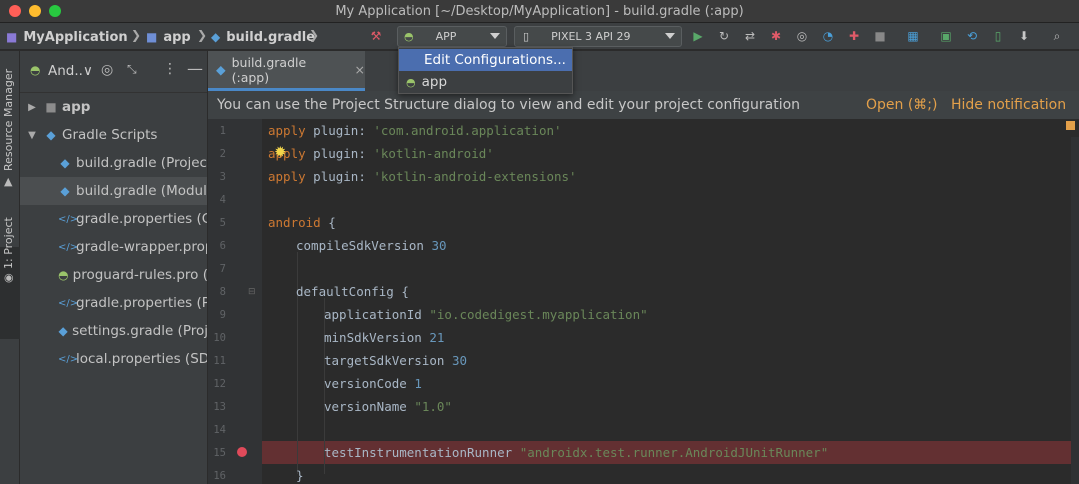 The image size is (1079, 484). Describe the element at coordinates (1008, 105) in the screenshot. I see `hide-notification-link: Hide notification` at that location.